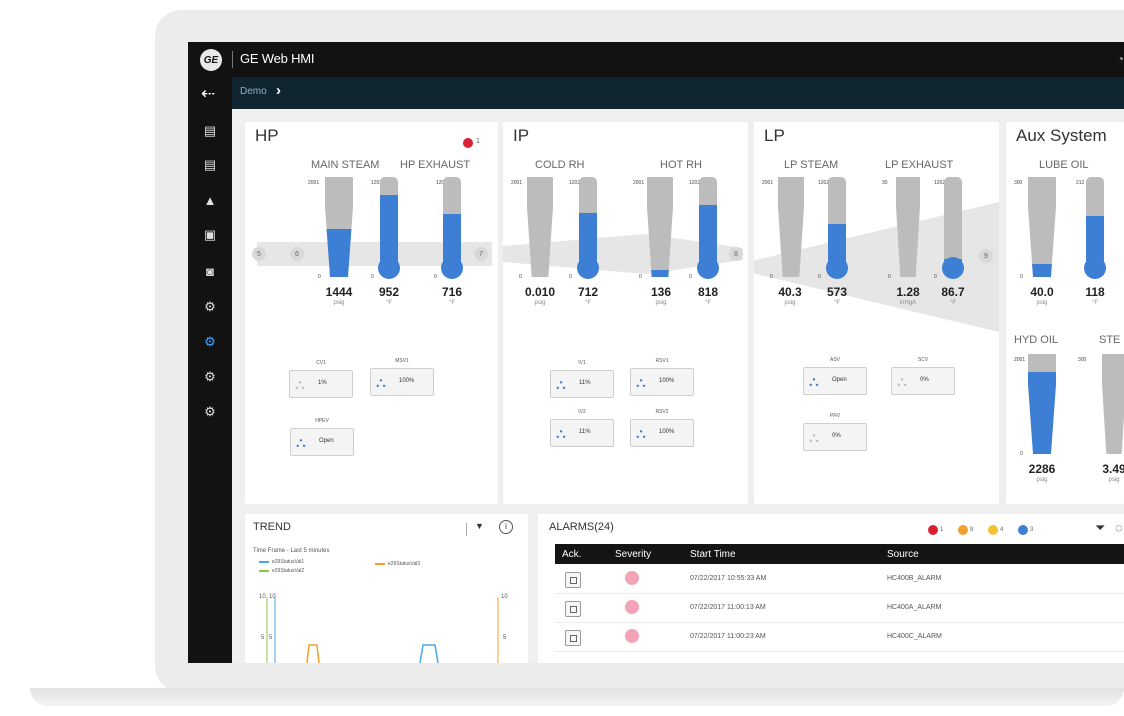 Image resolution: width=1124 pixels, height=716 pixels. I want to click on temperature-gauge: 1202 0 86.7 °F, so click(950, 252).